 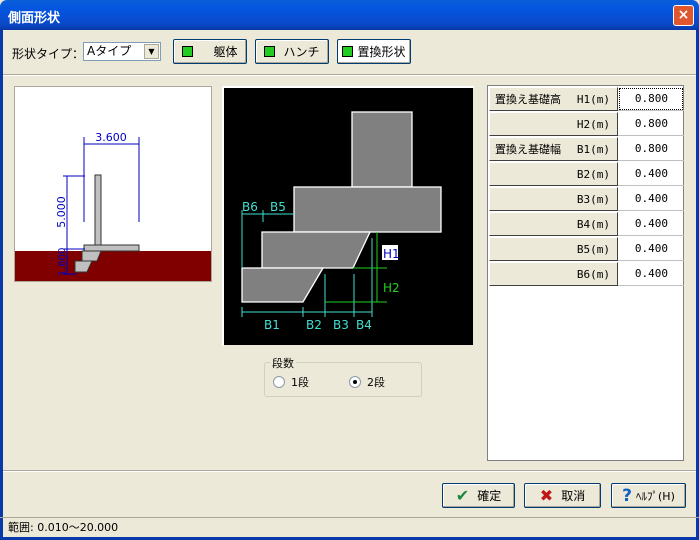 I want to click on row-param: B3(m), so click(x=593, y=199).